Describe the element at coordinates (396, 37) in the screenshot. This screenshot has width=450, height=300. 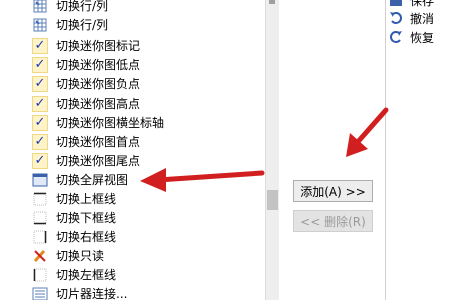
I see `redo-icon` at that location.